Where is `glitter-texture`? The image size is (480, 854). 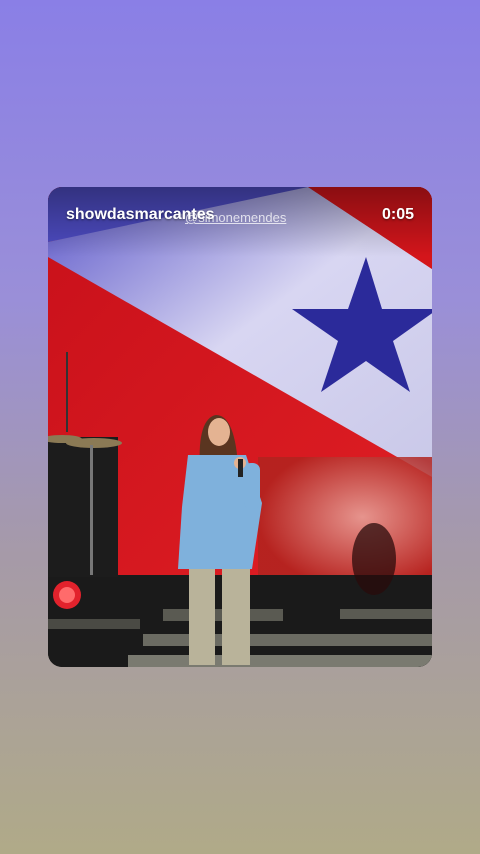
glitter-texture is located at coordinates (345, 517).